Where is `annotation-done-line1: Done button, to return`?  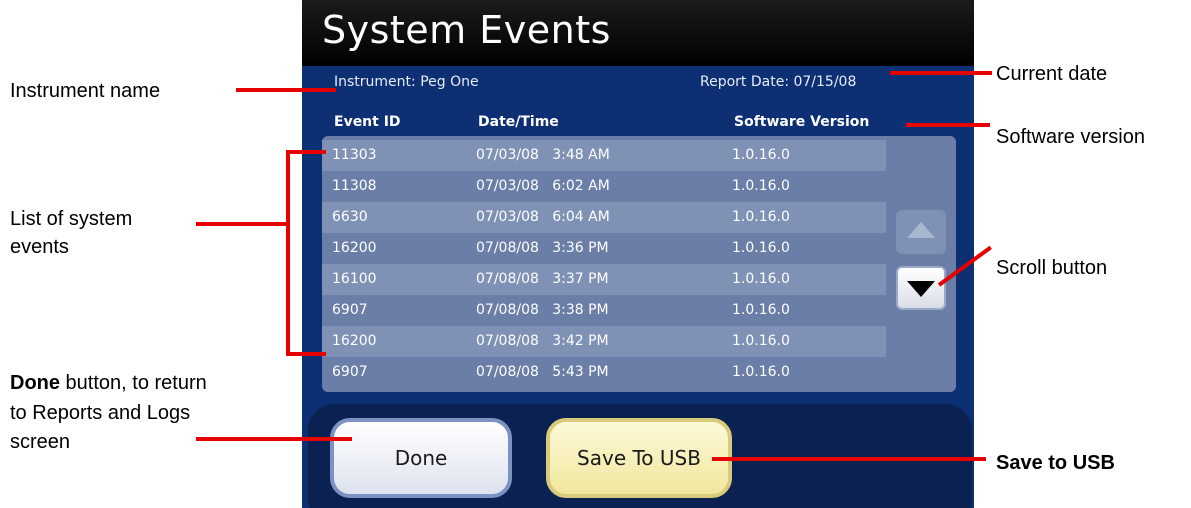
annotation-done-line1: Done button, to return is located at coordinates (108, 383).